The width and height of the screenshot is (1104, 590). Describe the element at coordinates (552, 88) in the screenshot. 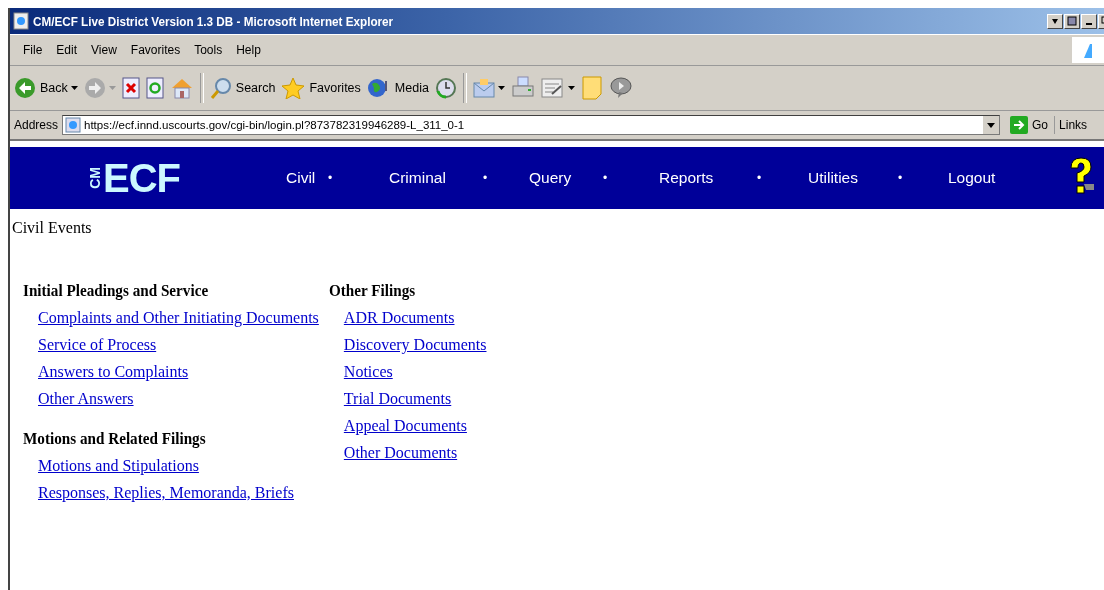

I see `pencil-page-icon` at that location.